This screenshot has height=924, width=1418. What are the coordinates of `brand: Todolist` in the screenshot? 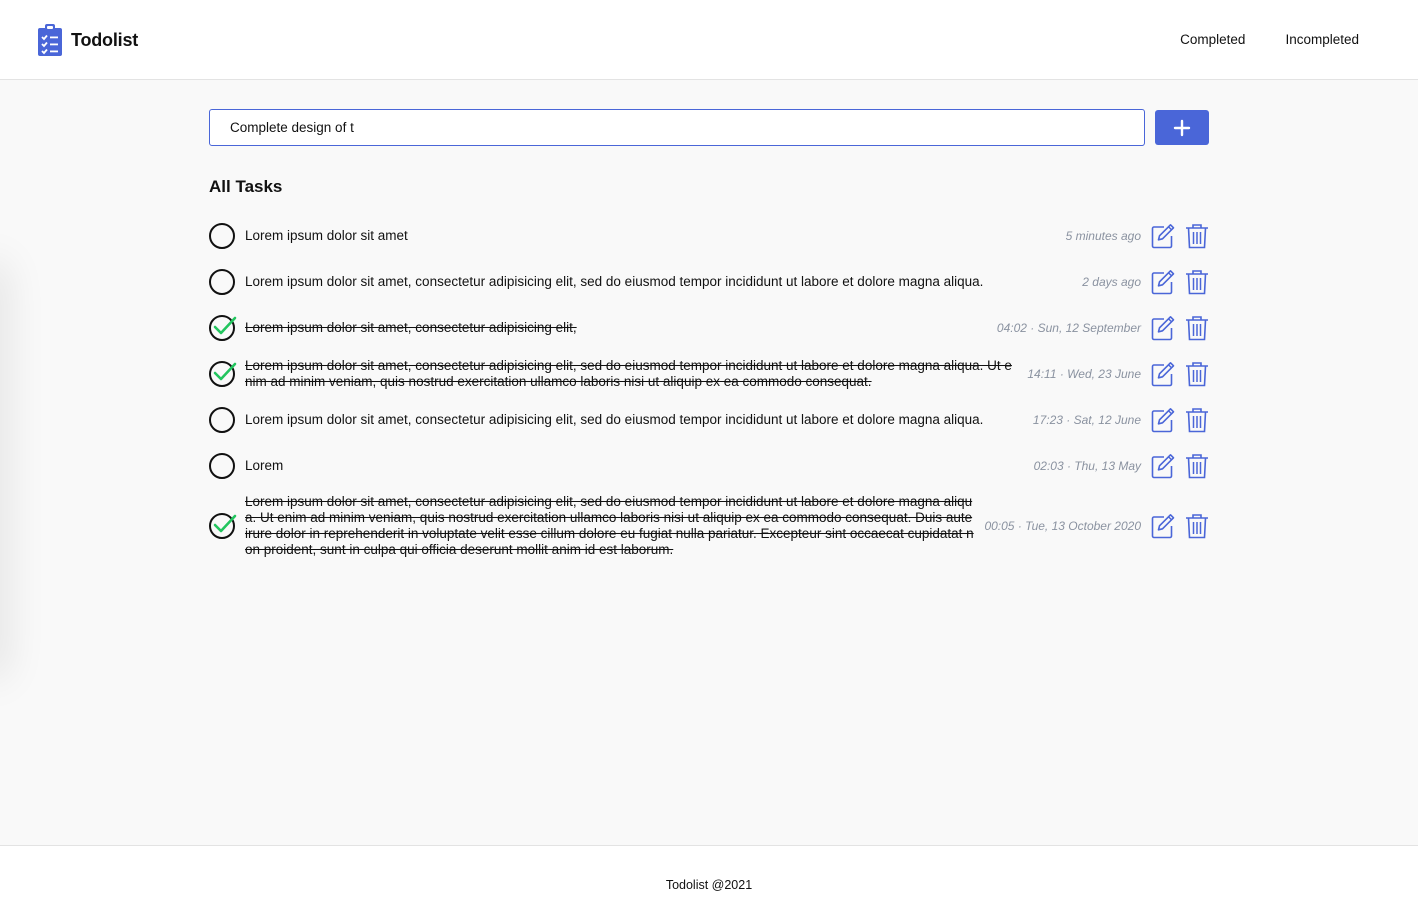 It's located at (88, 40).